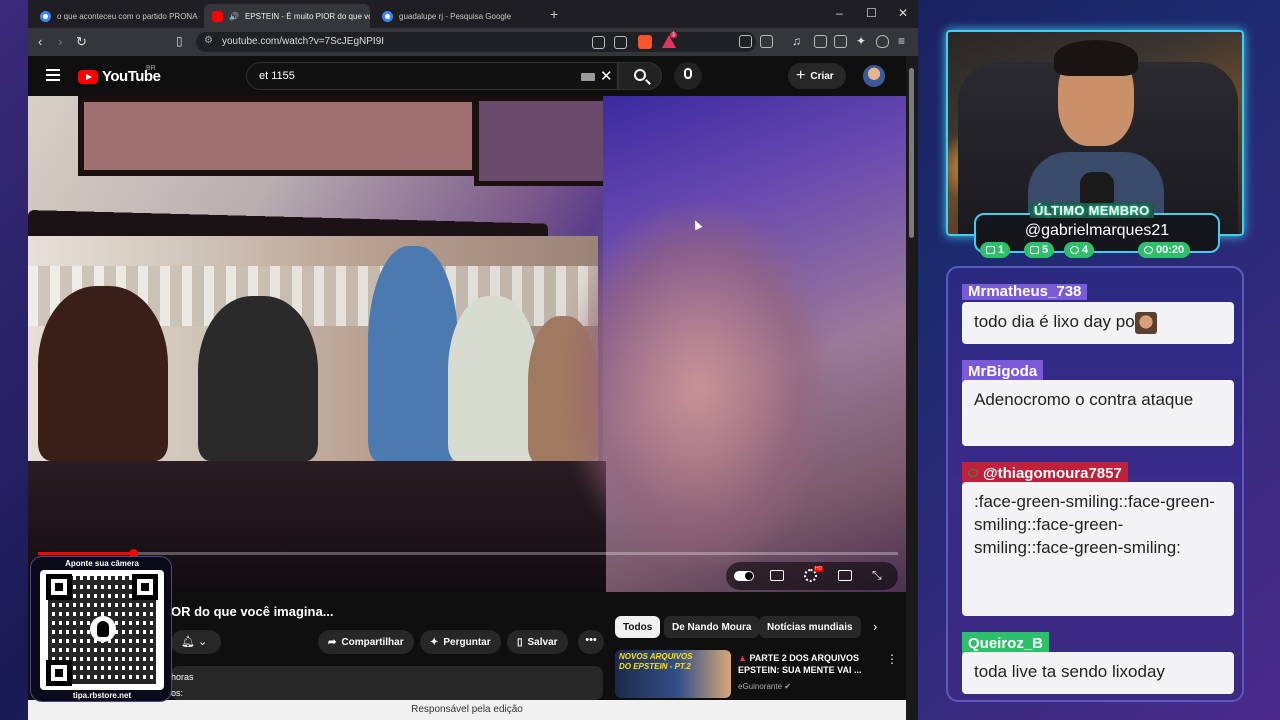 This screenshot has height=720, width=1280. Describe the element at coordinates (744, 576) in the screenshot. I see `autoplay-toggle` at that location.